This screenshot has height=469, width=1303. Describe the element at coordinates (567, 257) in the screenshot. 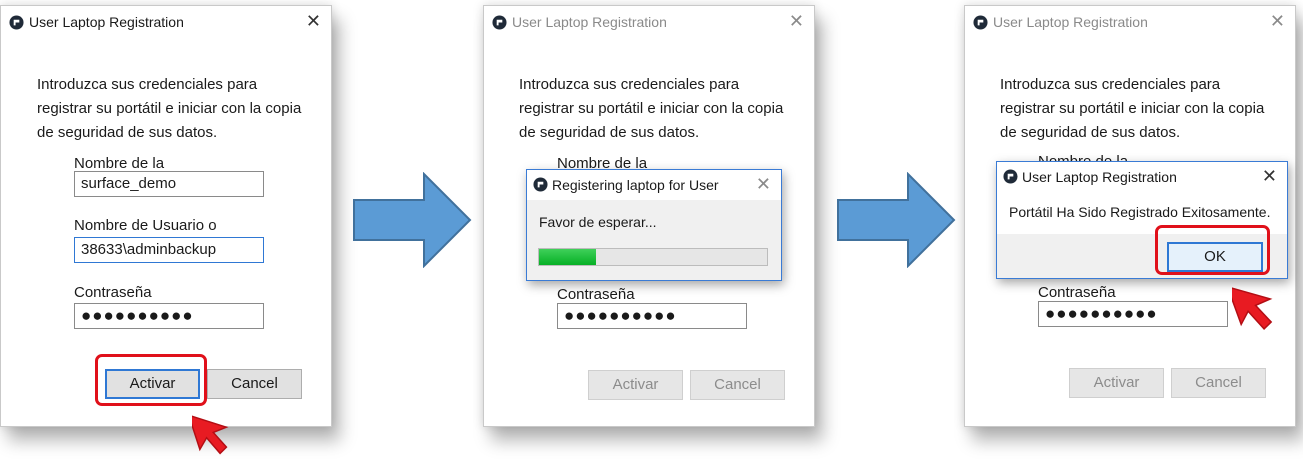

I see `progress-bar-fill` at that location.